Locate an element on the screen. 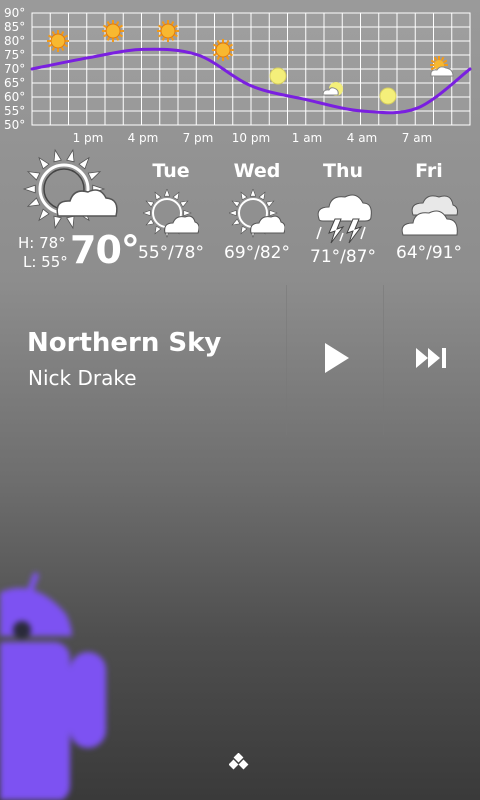  cloudy-icon is located at coordinates (429, 215).